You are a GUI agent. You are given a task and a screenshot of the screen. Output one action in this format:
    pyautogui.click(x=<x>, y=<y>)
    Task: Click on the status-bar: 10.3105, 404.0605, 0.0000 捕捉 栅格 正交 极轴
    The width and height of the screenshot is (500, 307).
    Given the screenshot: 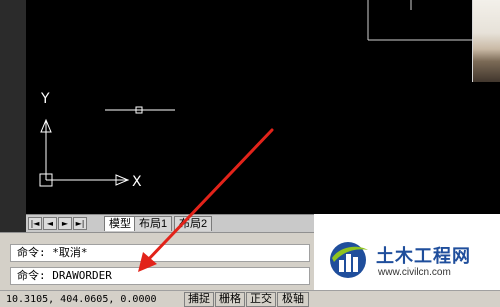 What is the action you would take?
    pyautogui.click(x=250, y=298)
    